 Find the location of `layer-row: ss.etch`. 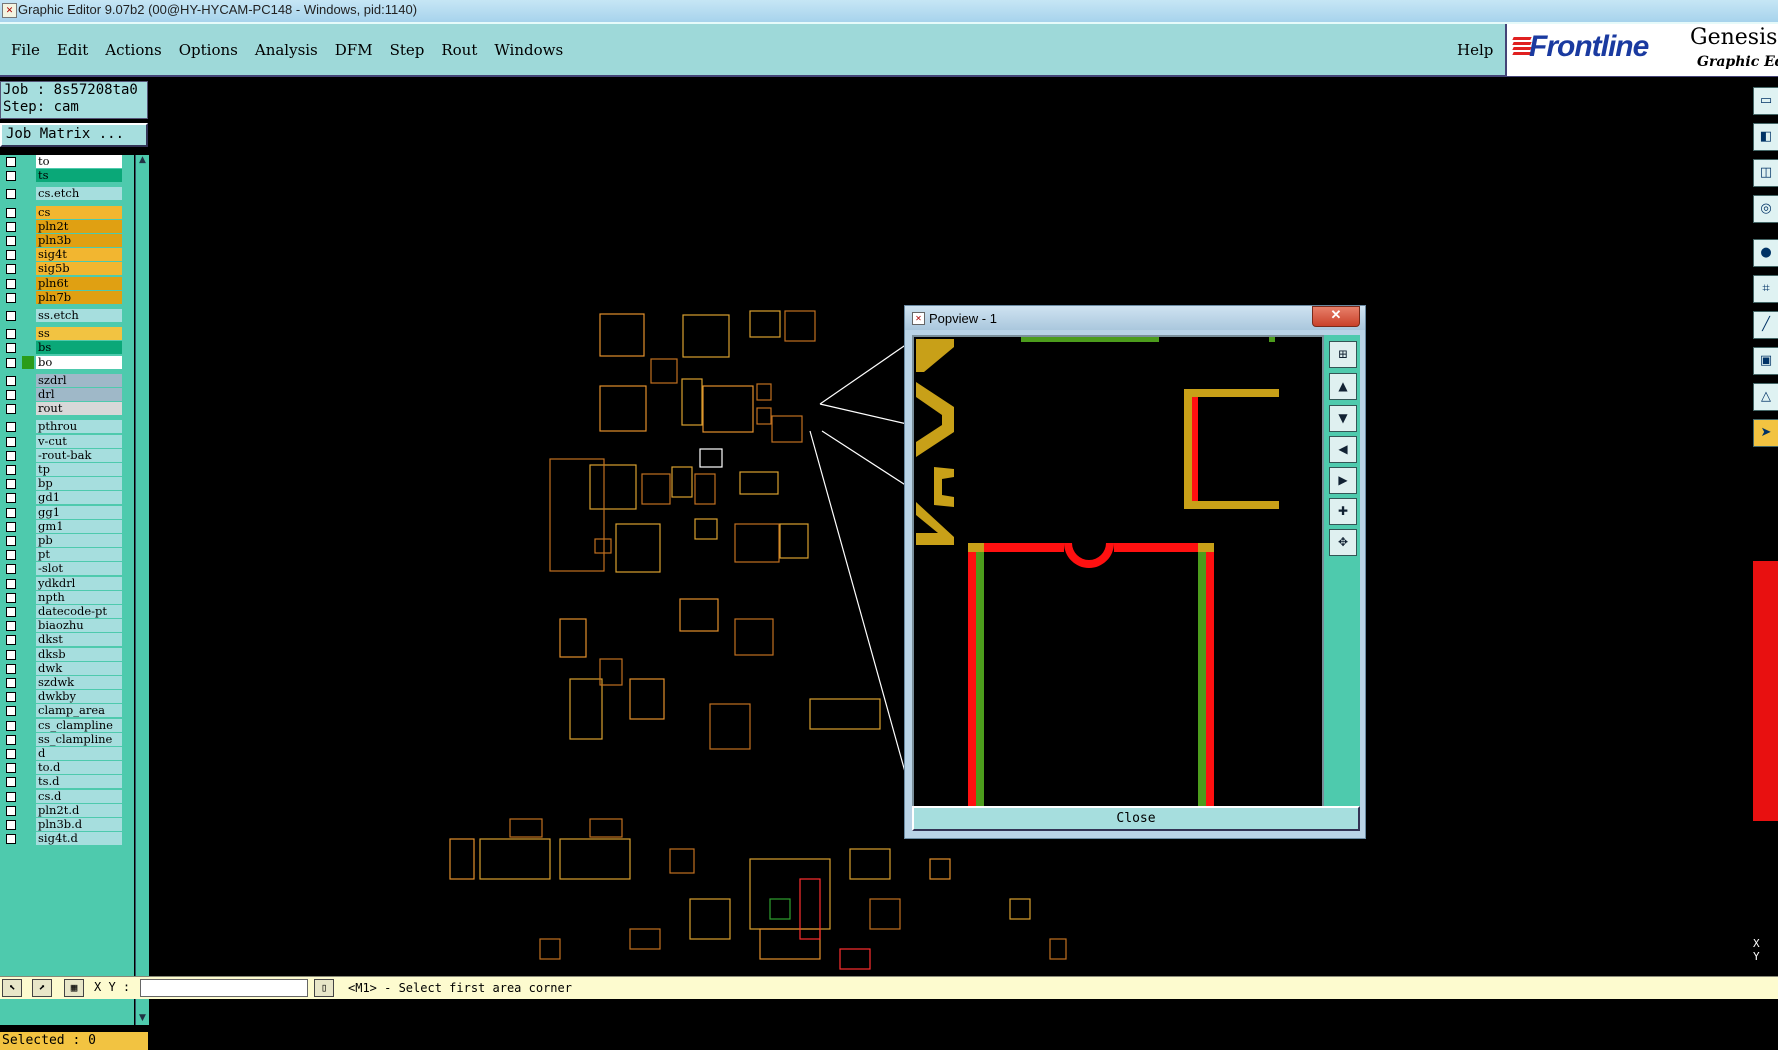

layer-row: ss.etch is located at coordinates (67, 316).